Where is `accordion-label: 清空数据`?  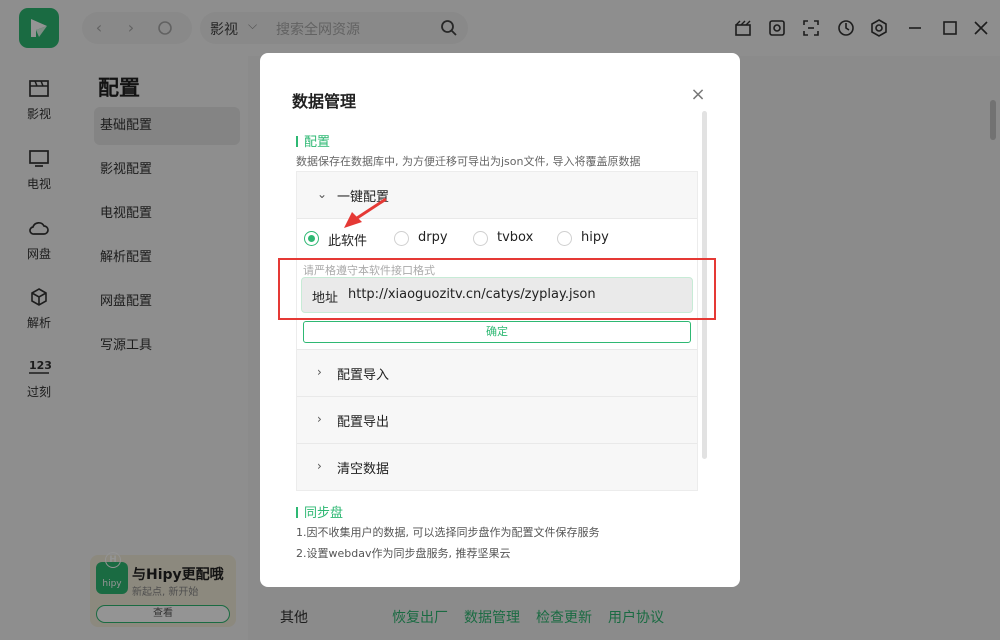 accordion-label: 清空数据 is located at coordinates (363, 469).